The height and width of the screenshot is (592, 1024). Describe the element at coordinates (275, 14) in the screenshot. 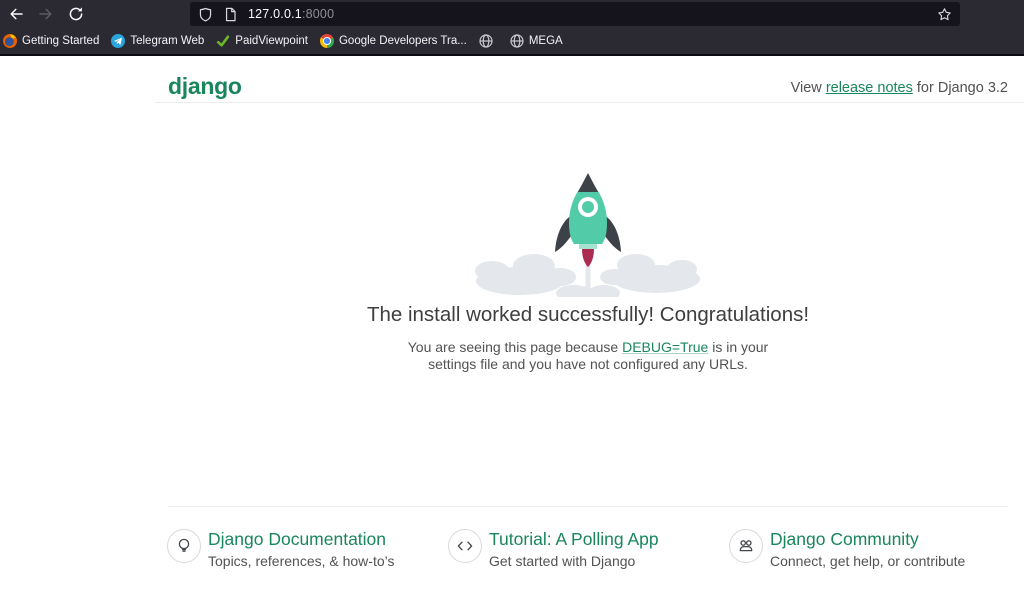

I see `url-host: 127.0.0.1` at that location.